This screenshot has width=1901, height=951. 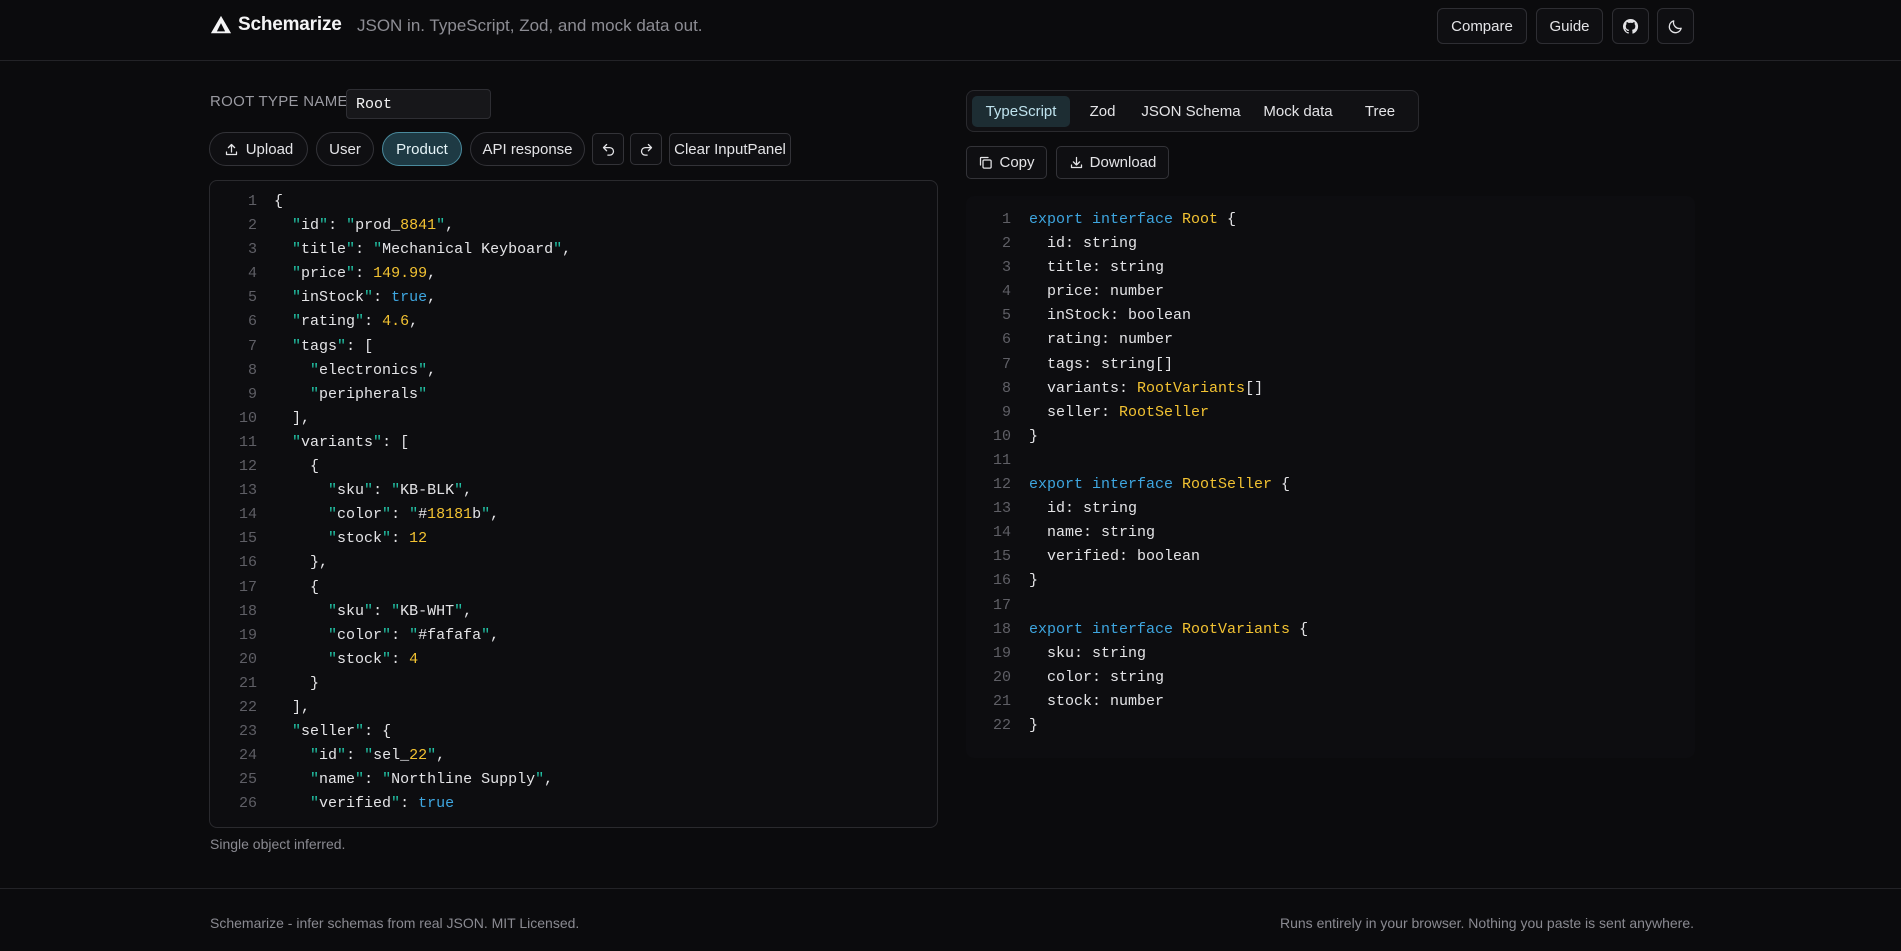 I want to click on output-code-line: 19 sku: string, so click(x=1330, y=654).